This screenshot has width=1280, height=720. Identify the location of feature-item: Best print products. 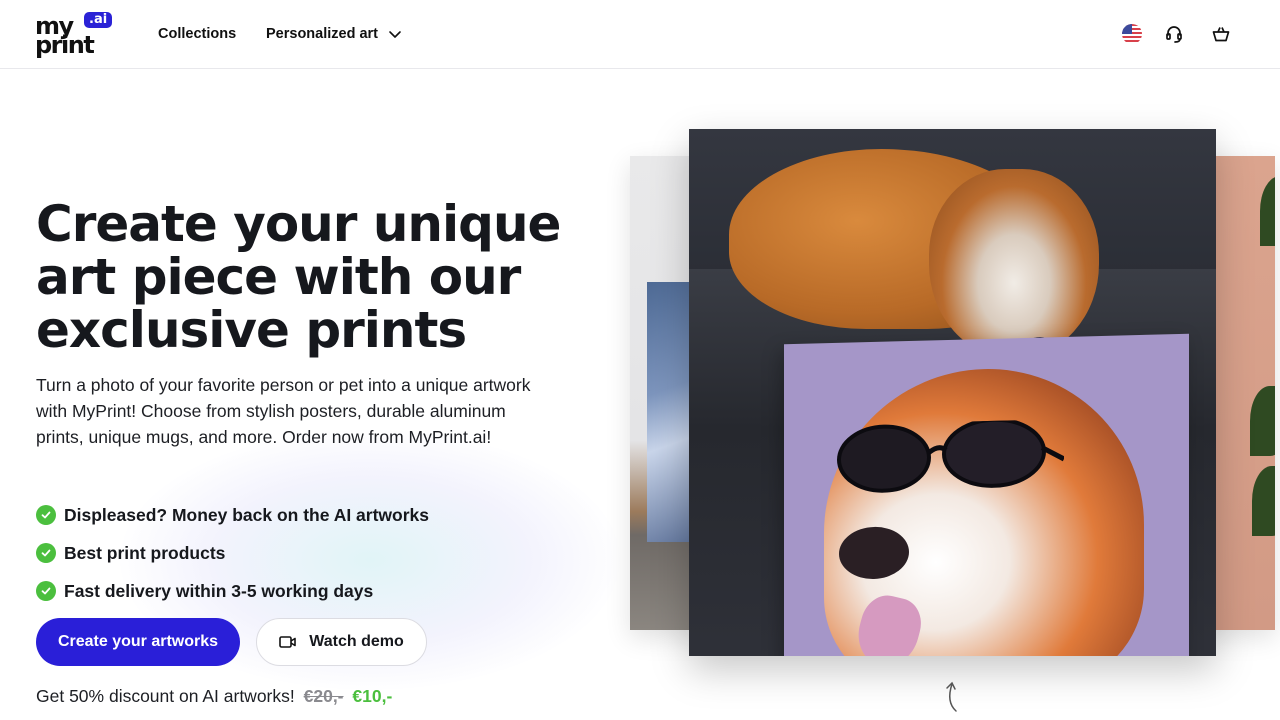
(232, 553).